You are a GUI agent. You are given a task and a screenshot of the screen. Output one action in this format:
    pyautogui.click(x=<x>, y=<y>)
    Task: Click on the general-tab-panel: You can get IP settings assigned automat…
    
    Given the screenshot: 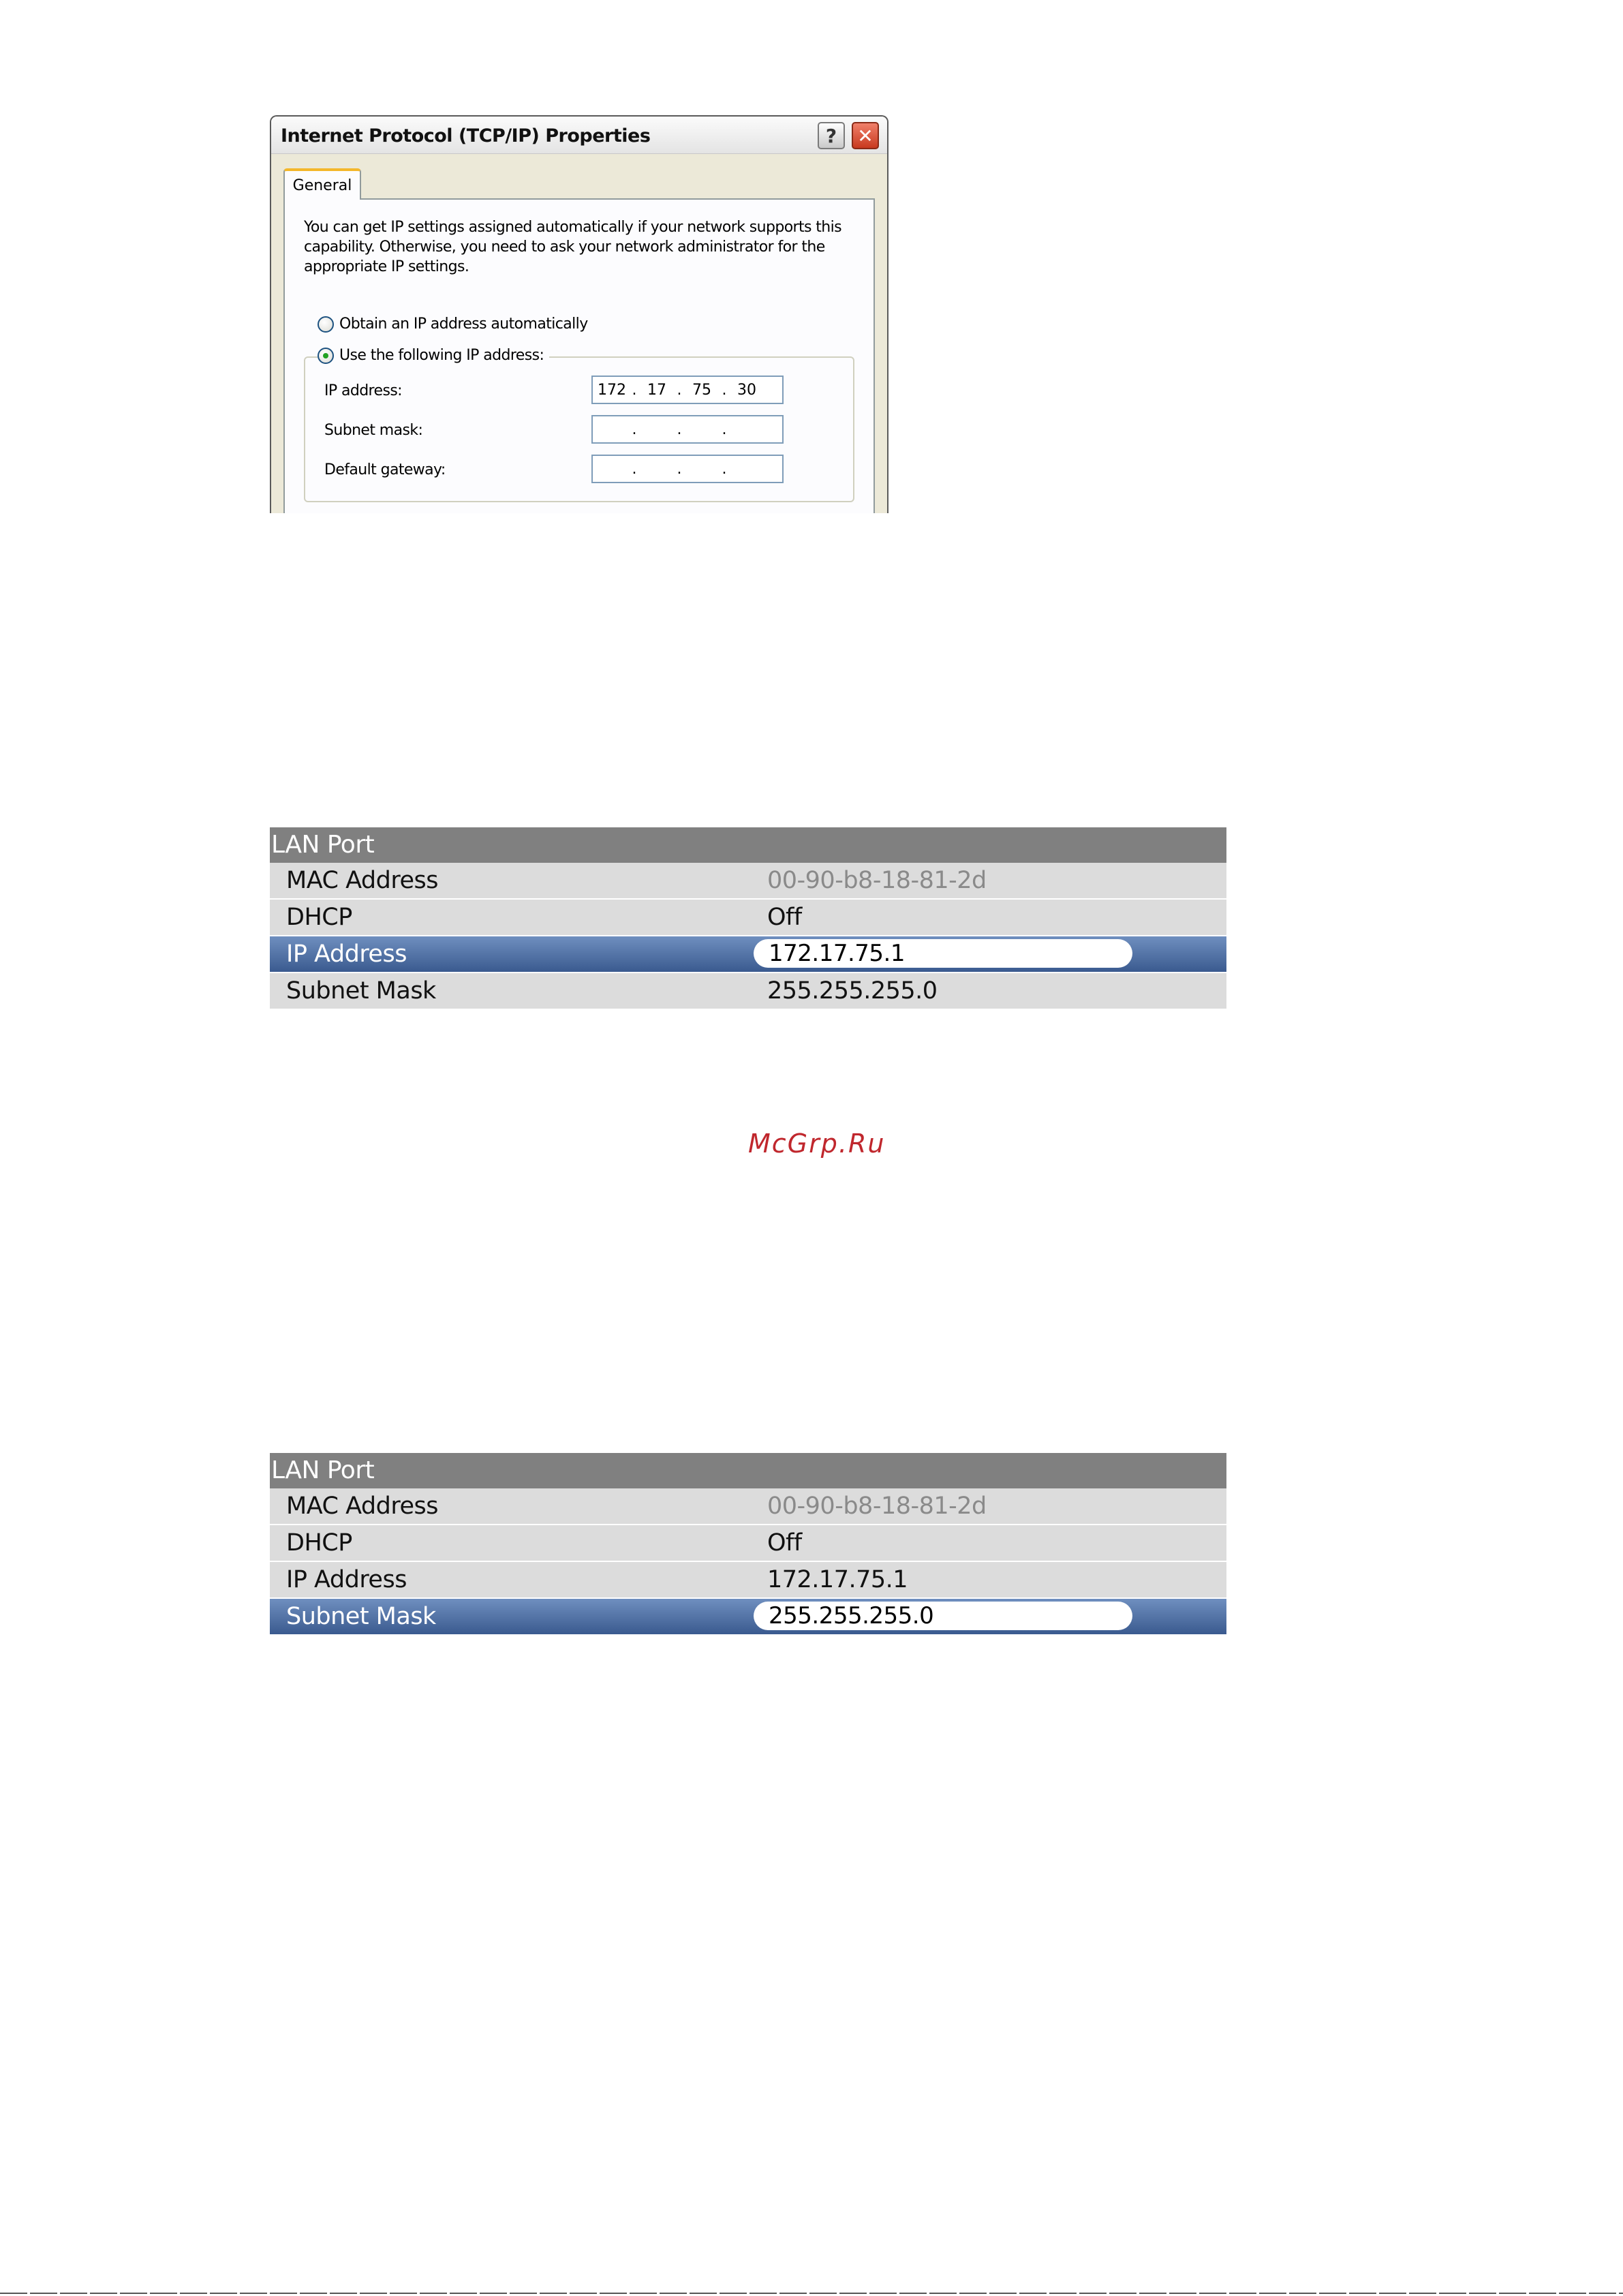 What is the action you would take?
    pyautogui.click(x=579, y=355)
    